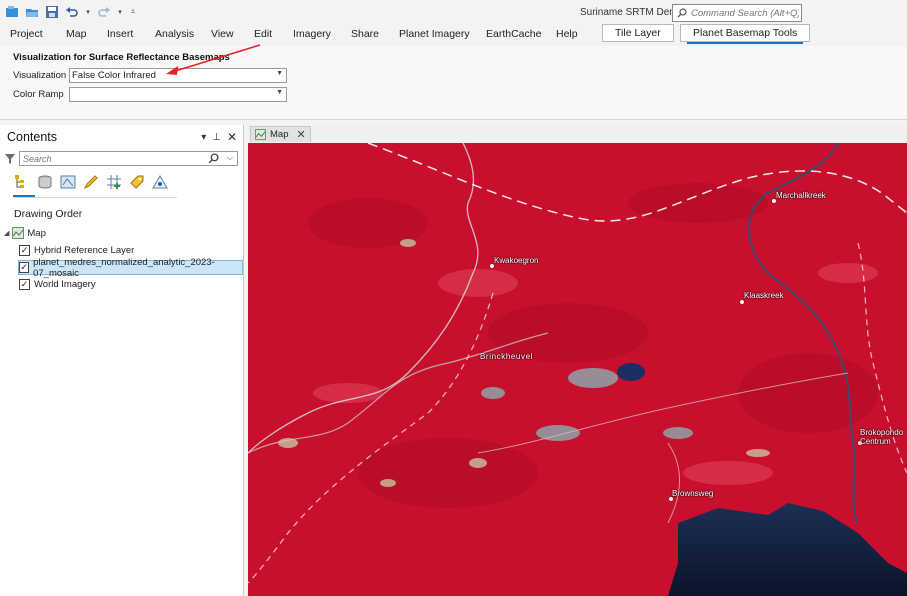 The image size is (907, 596). What do you see at coordinates (513, 34) in the screenshot?
I see `tab-earthcache: EarthCache` at bounding box center [513, 34].